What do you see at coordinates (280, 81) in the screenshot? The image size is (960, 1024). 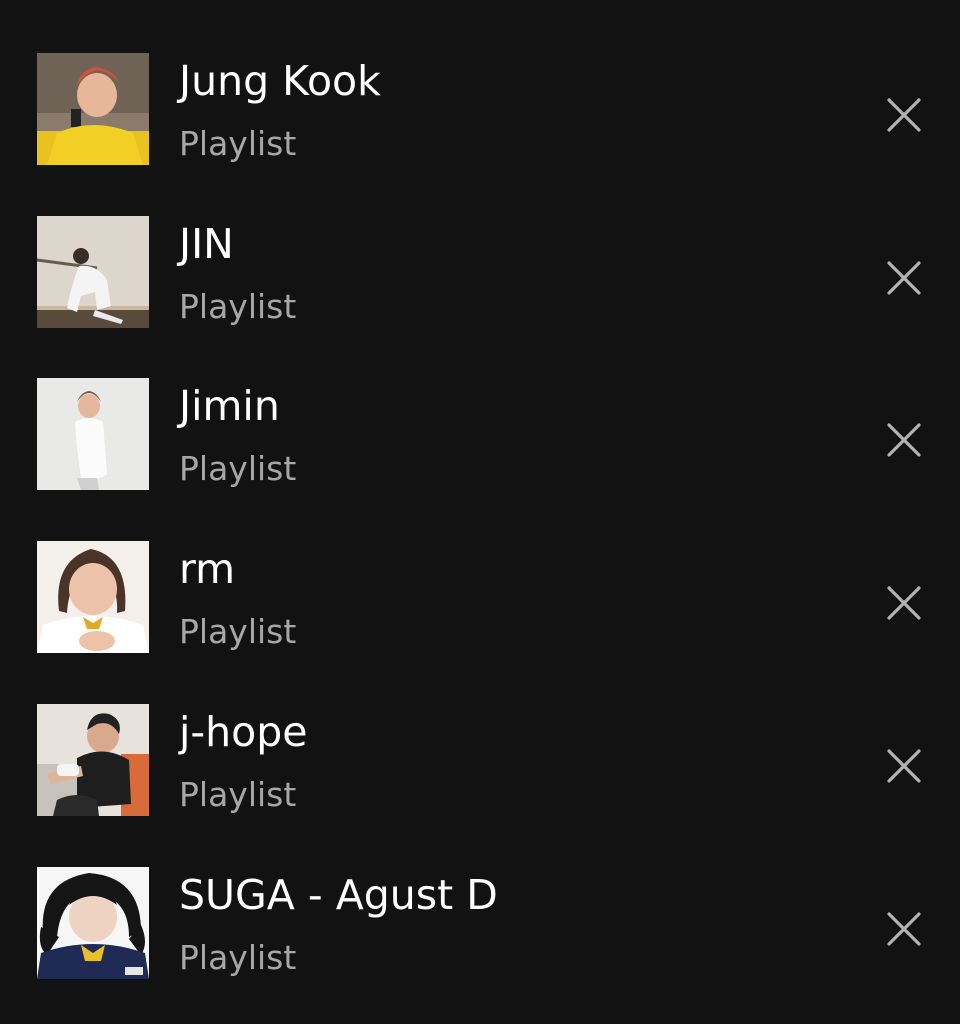 I see `item-title: Jung Kook` at bounding box center [280, 81].